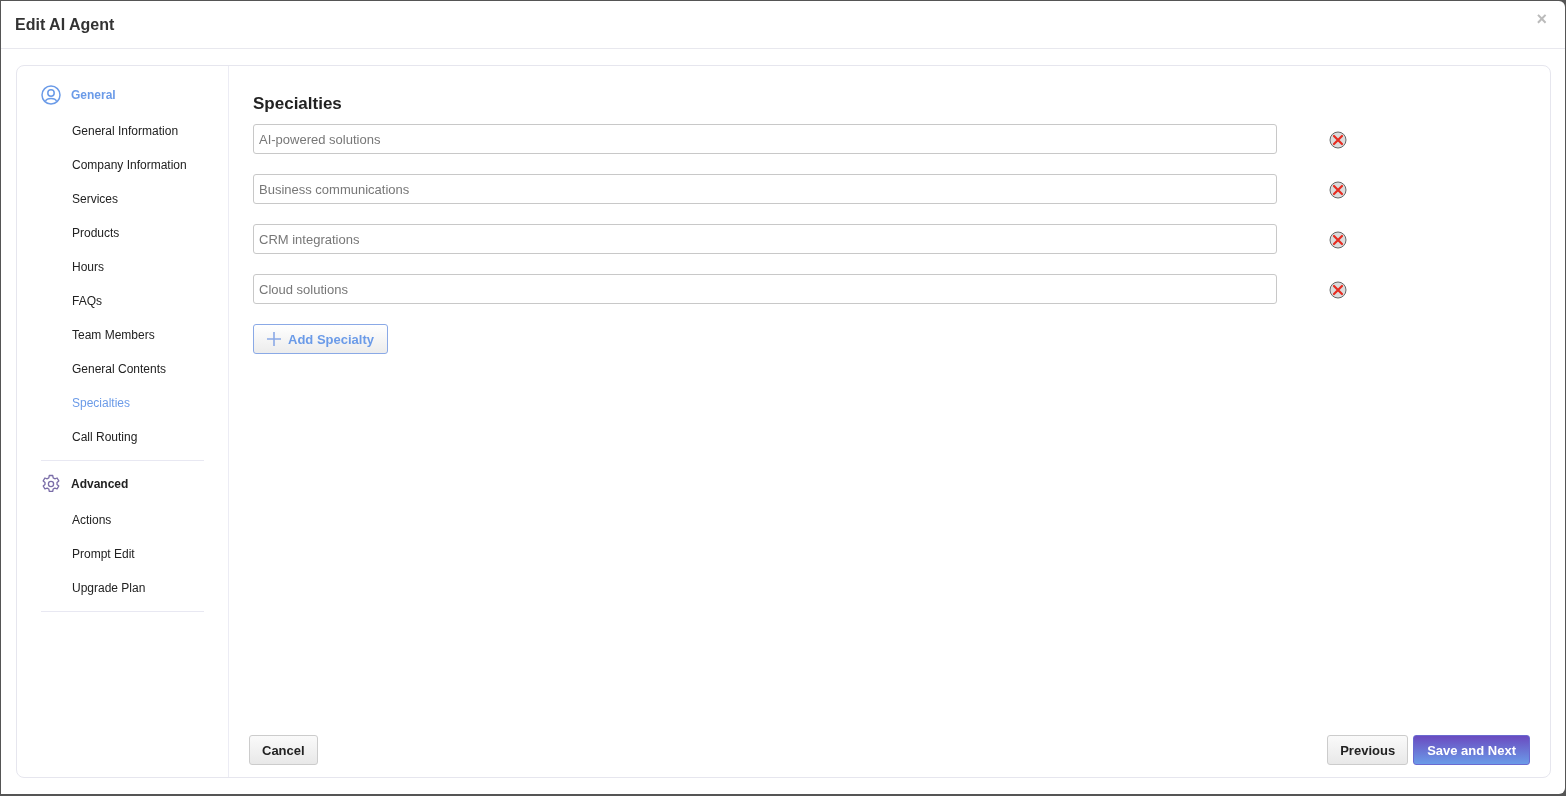 This screenshot has width=1566, height=796. I want to click on specialty-field: Business communications, so click(765, 189).